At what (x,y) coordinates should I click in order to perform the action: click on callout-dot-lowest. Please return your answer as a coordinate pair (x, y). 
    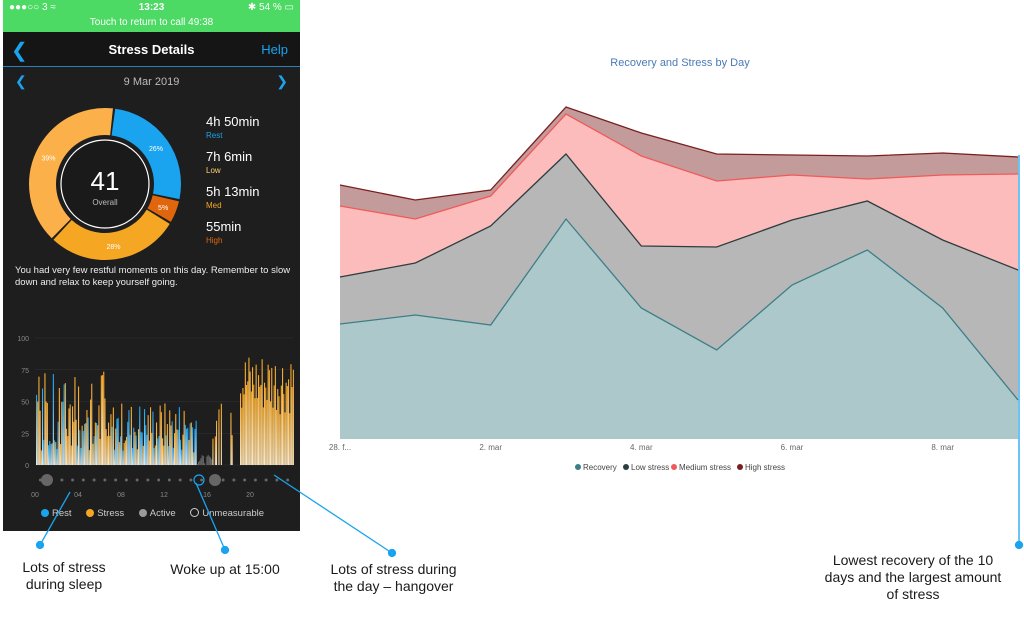
    Looking at the image, I should click on (1019, 545).